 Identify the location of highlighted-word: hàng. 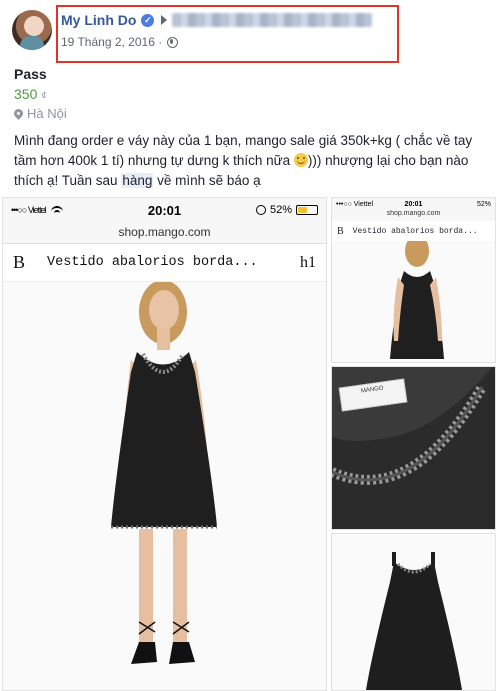
(137, 180).